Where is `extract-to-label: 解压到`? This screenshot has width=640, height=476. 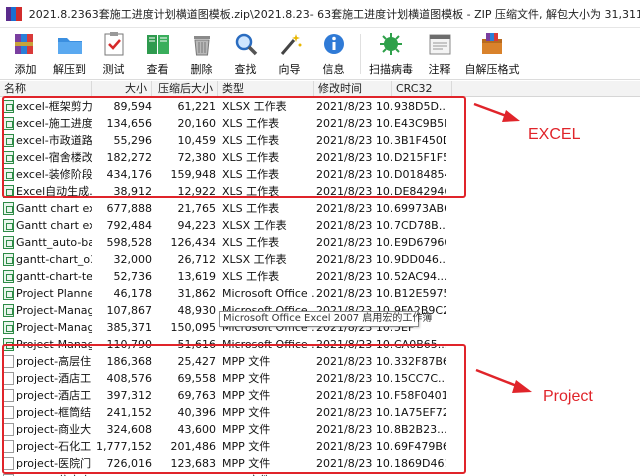
extract-to-label: 解压到 is located at coordinates (69, 69).